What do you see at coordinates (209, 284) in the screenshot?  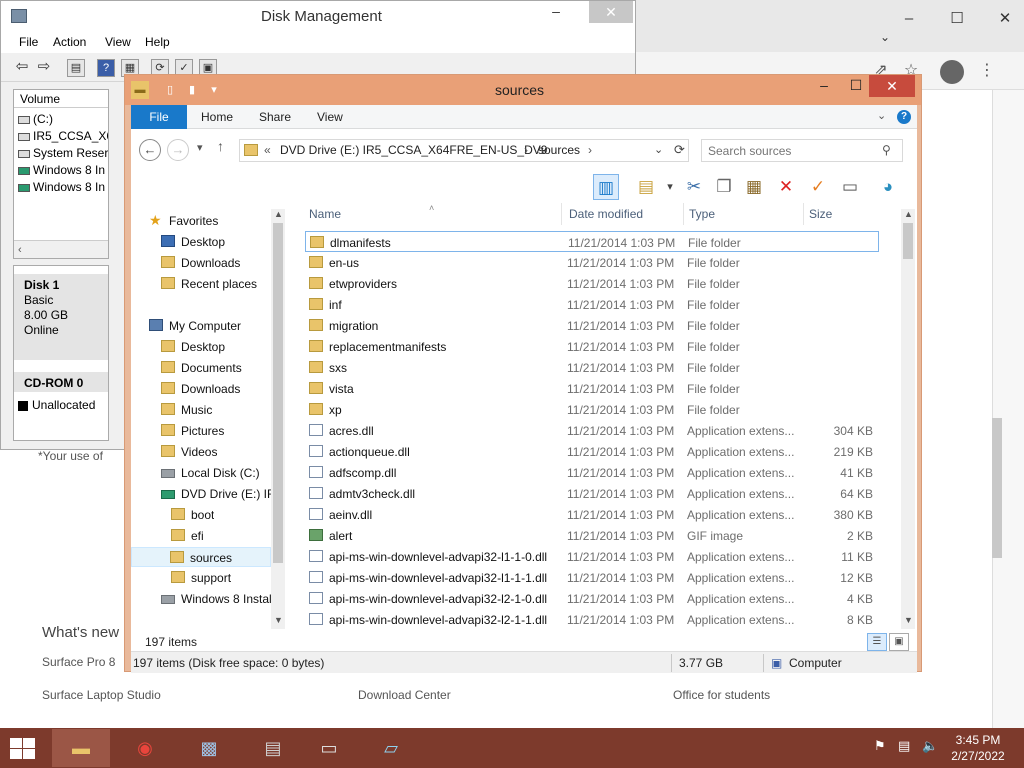 I see `nav-fav-recent-places: Recent places` at bounding box center [209, 284].